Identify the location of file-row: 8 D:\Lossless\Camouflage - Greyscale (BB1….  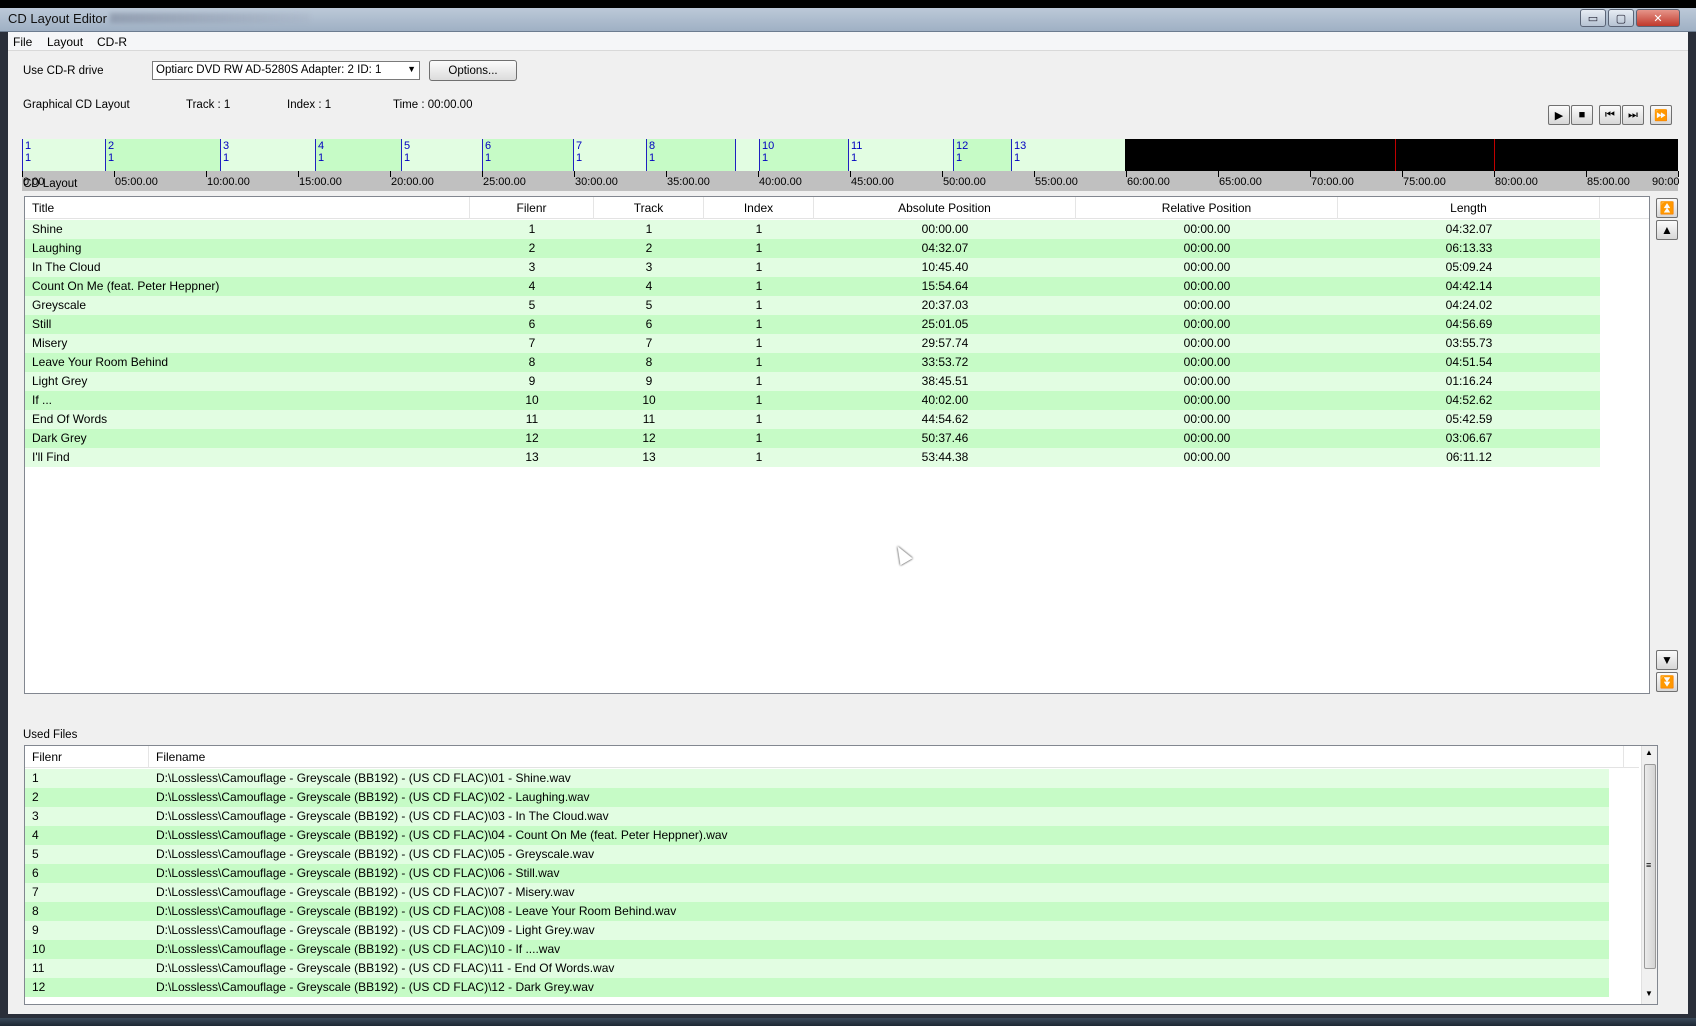
(817, 911).